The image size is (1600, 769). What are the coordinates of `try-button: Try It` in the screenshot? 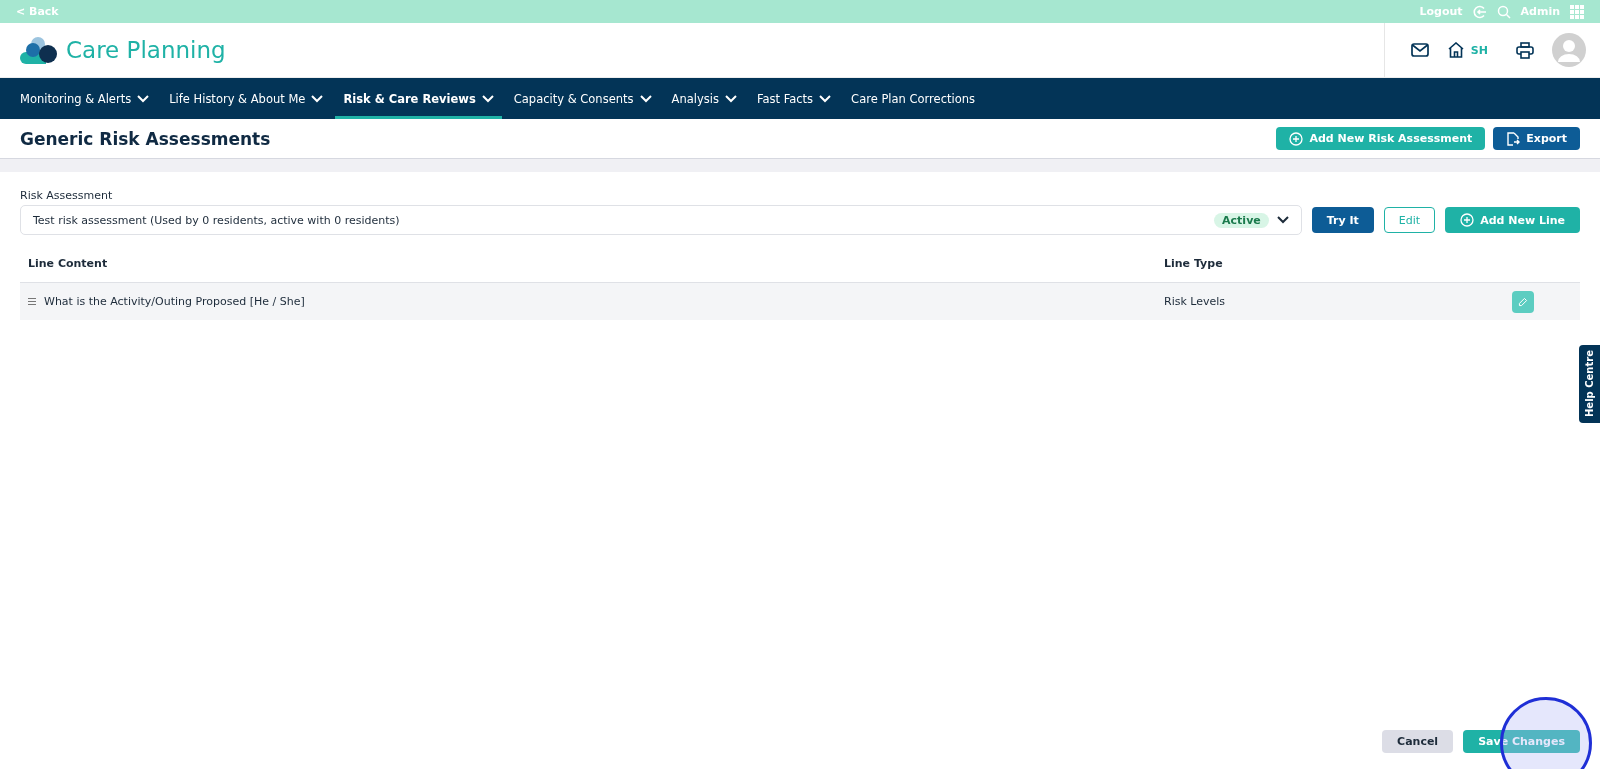 It's located at (1342, 220).